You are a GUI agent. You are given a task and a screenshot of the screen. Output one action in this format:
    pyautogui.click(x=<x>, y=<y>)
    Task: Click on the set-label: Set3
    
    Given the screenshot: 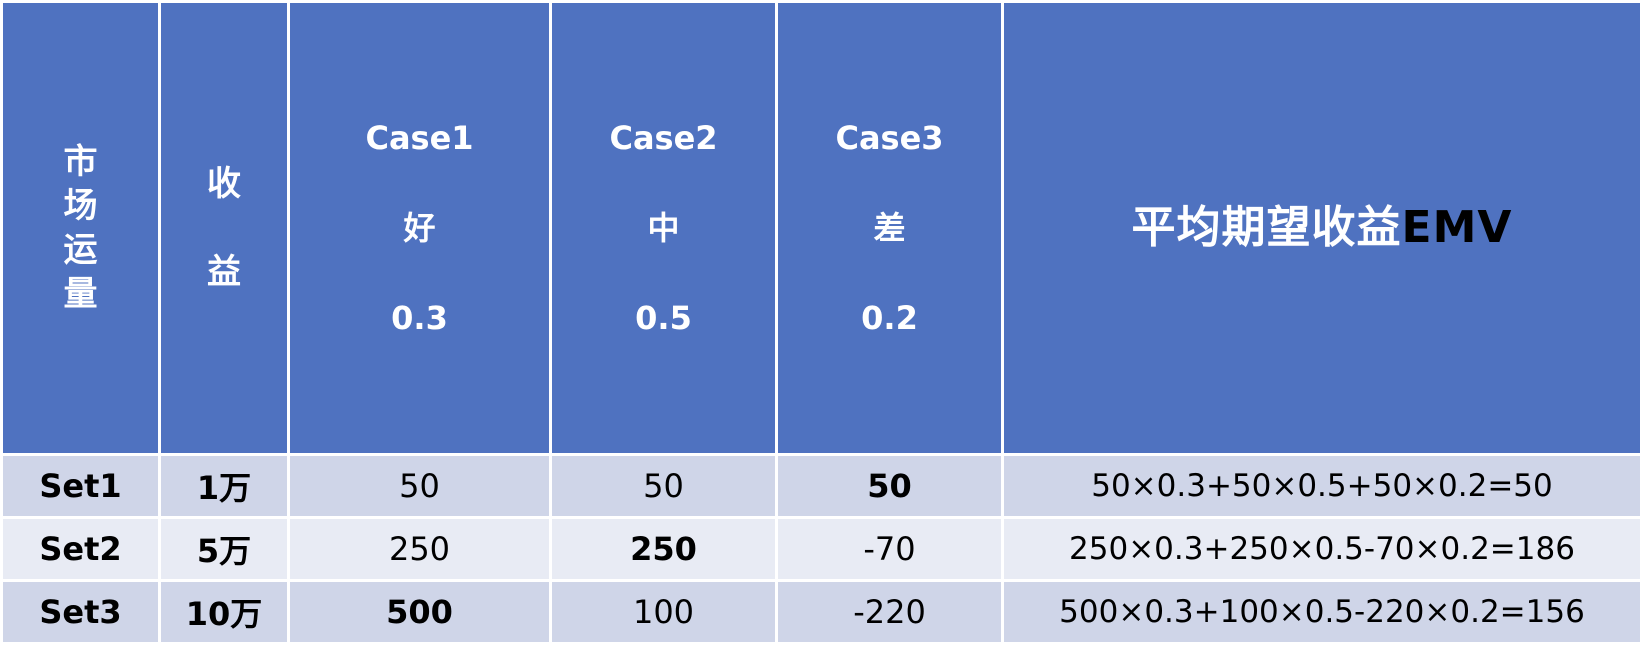 What is the action you would take?
    pyautogui.click(x=80, y=612)
    